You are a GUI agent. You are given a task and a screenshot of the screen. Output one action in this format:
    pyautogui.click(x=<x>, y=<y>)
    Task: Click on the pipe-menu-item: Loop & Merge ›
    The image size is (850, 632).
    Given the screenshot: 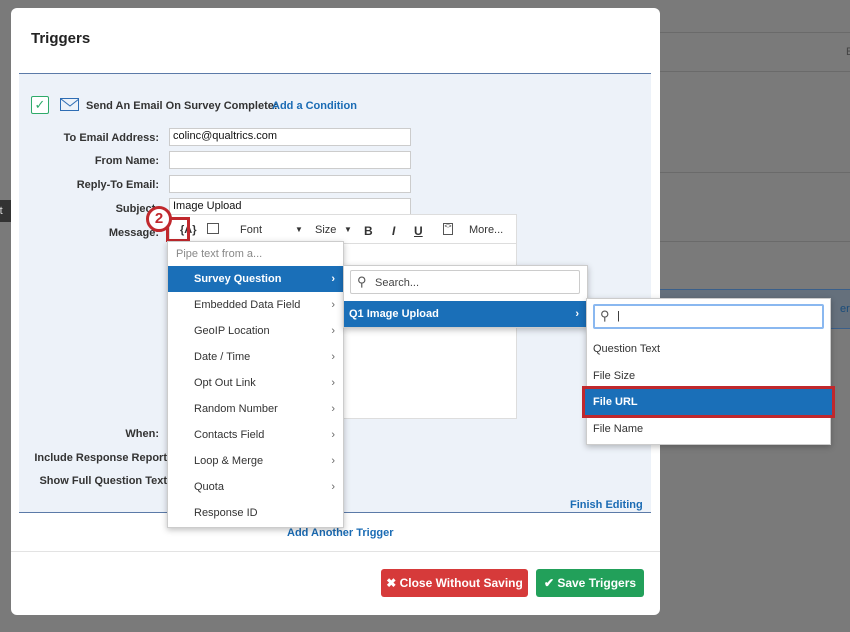 What is the action you would take?
    pyautogui.click(x=255, y=461)
    